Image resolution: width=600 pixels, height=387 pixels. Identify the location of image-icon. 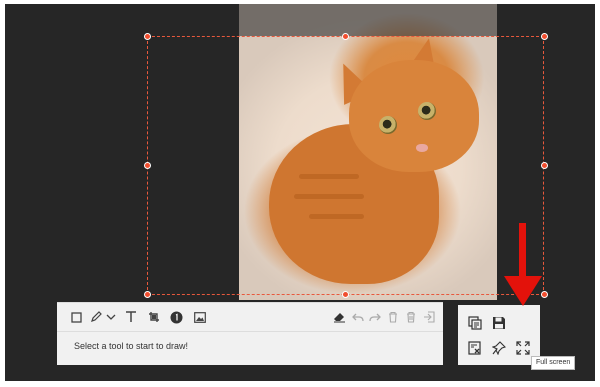
(200, 317).